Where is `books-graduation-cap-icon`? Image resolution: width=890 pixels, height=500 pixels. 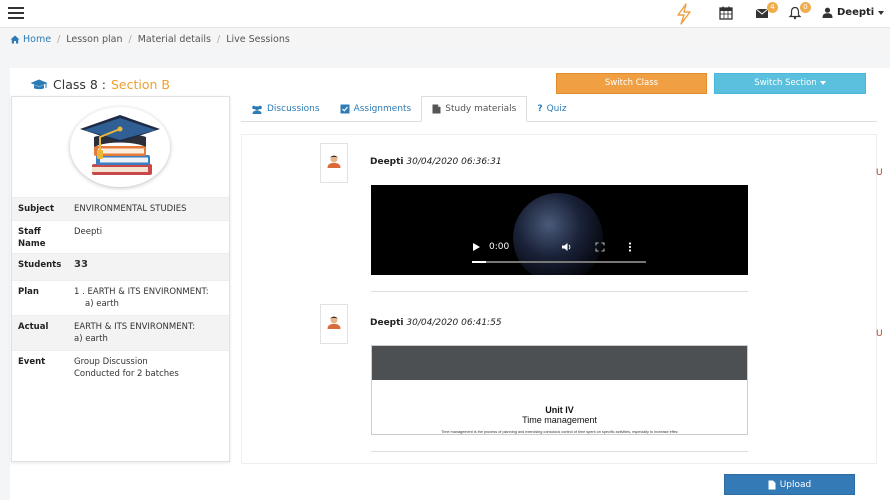
books-graduation-cap-icon is located at coordinates (120, 145).